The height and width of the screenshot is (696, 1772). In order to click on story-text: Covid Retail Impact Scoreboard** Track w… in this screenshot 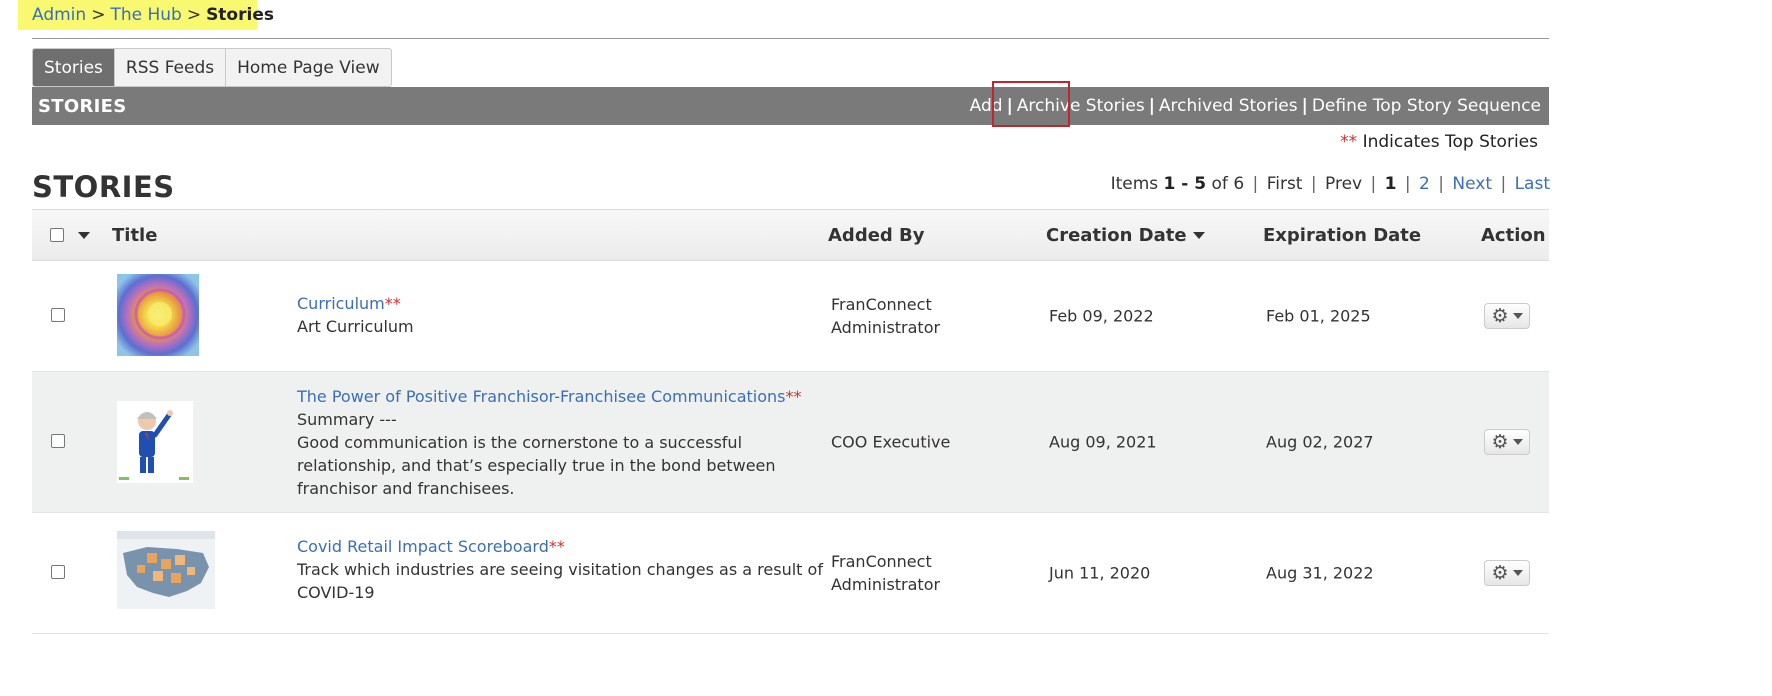, I will do `click(560, 569)`.